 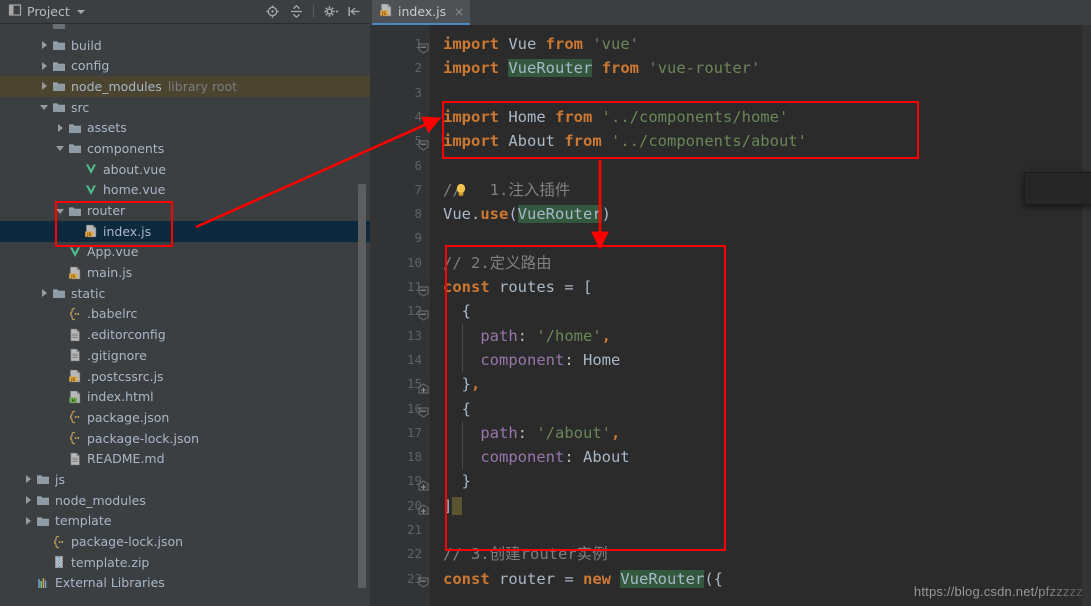 What do you see at coordinates (461, 192) in the screenshot?
I see `lightbulb-icon` at bounding box center [461, 192].